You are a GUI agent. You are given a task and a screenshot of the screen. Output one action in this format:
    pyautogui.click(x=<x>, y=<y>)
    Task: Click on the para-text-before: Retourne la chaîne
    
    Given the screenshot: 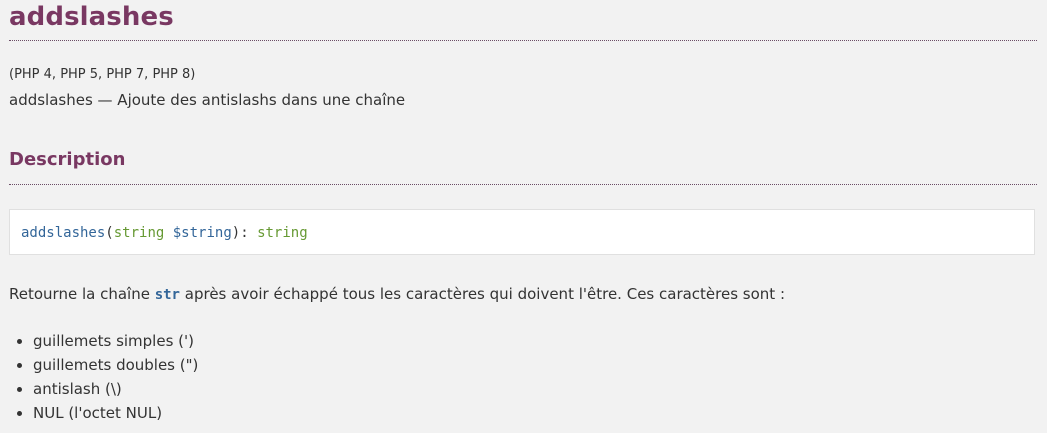 What is the action you would take?
    pyautogui.click(x=82, y=294)
    